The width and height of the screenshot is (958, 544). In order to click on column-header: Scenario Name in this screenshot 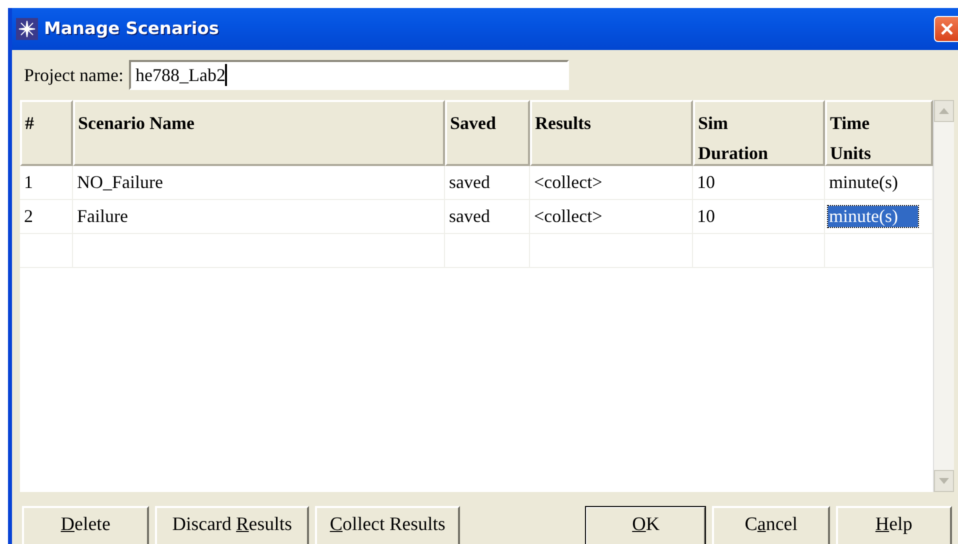, I will do `click(259, 133)`.